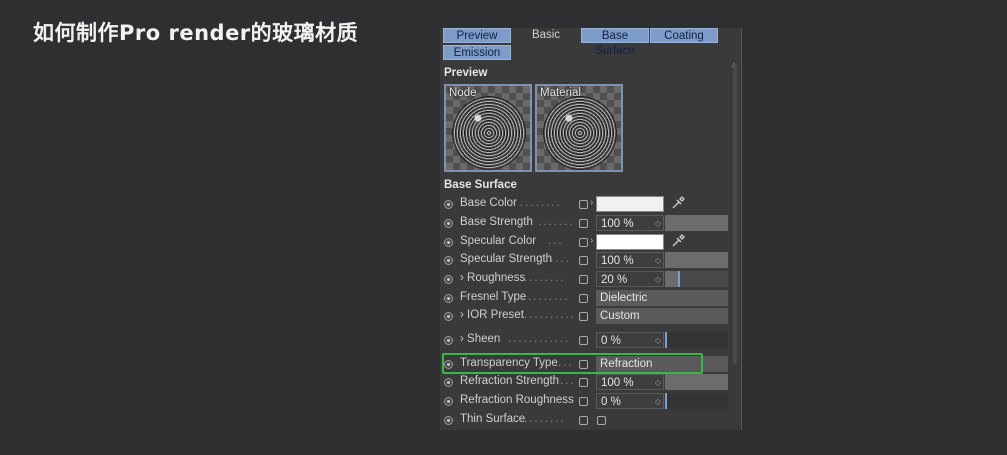  I want to click on node-preview-thumbnail: Node, so click(488, 128).